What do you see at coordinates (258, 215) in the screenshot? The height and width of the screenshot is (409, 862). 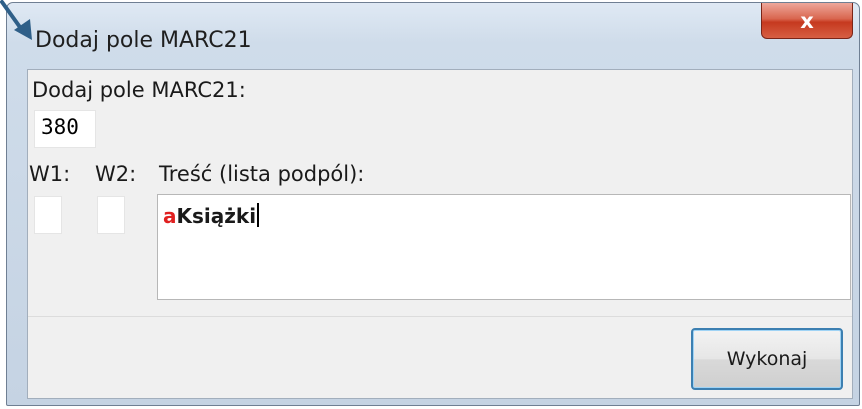 I see `text-caret` at bounding box center [258, 215].